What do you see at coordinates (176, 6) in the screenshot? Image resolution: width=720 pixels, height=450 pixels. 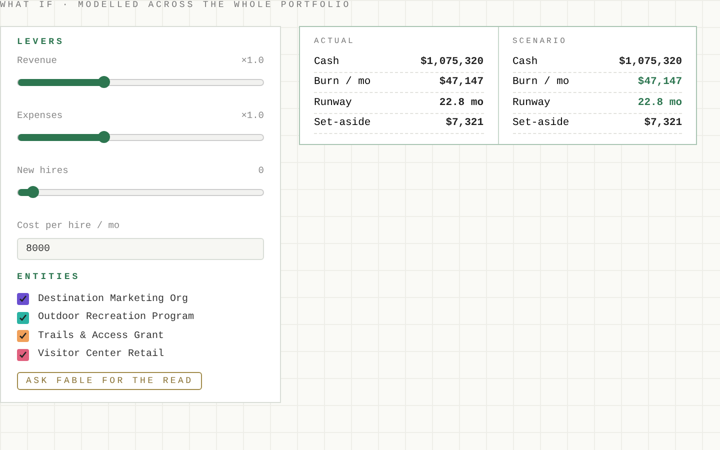 I see `page-heading: WHAT IF · MODELLED ACROSS THE WHOLE PORTFOLIO` at bounding box center [176, 6].